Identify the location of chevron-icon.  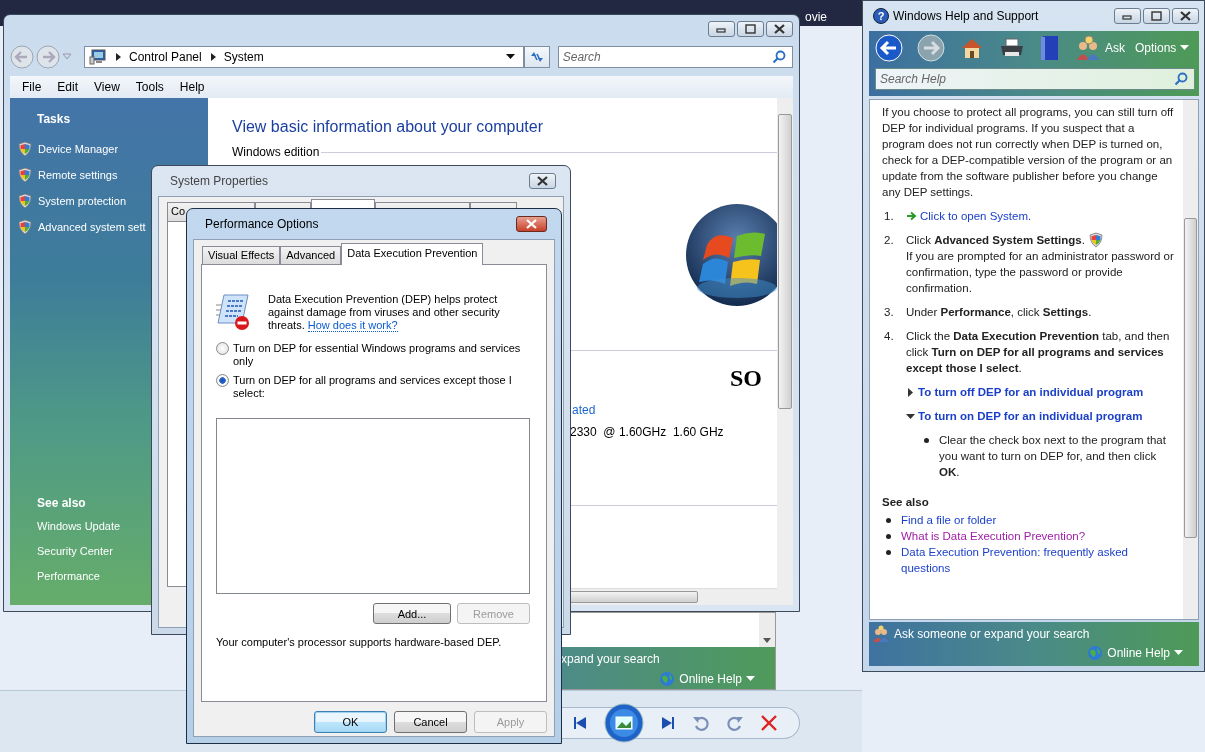
(118, 57).